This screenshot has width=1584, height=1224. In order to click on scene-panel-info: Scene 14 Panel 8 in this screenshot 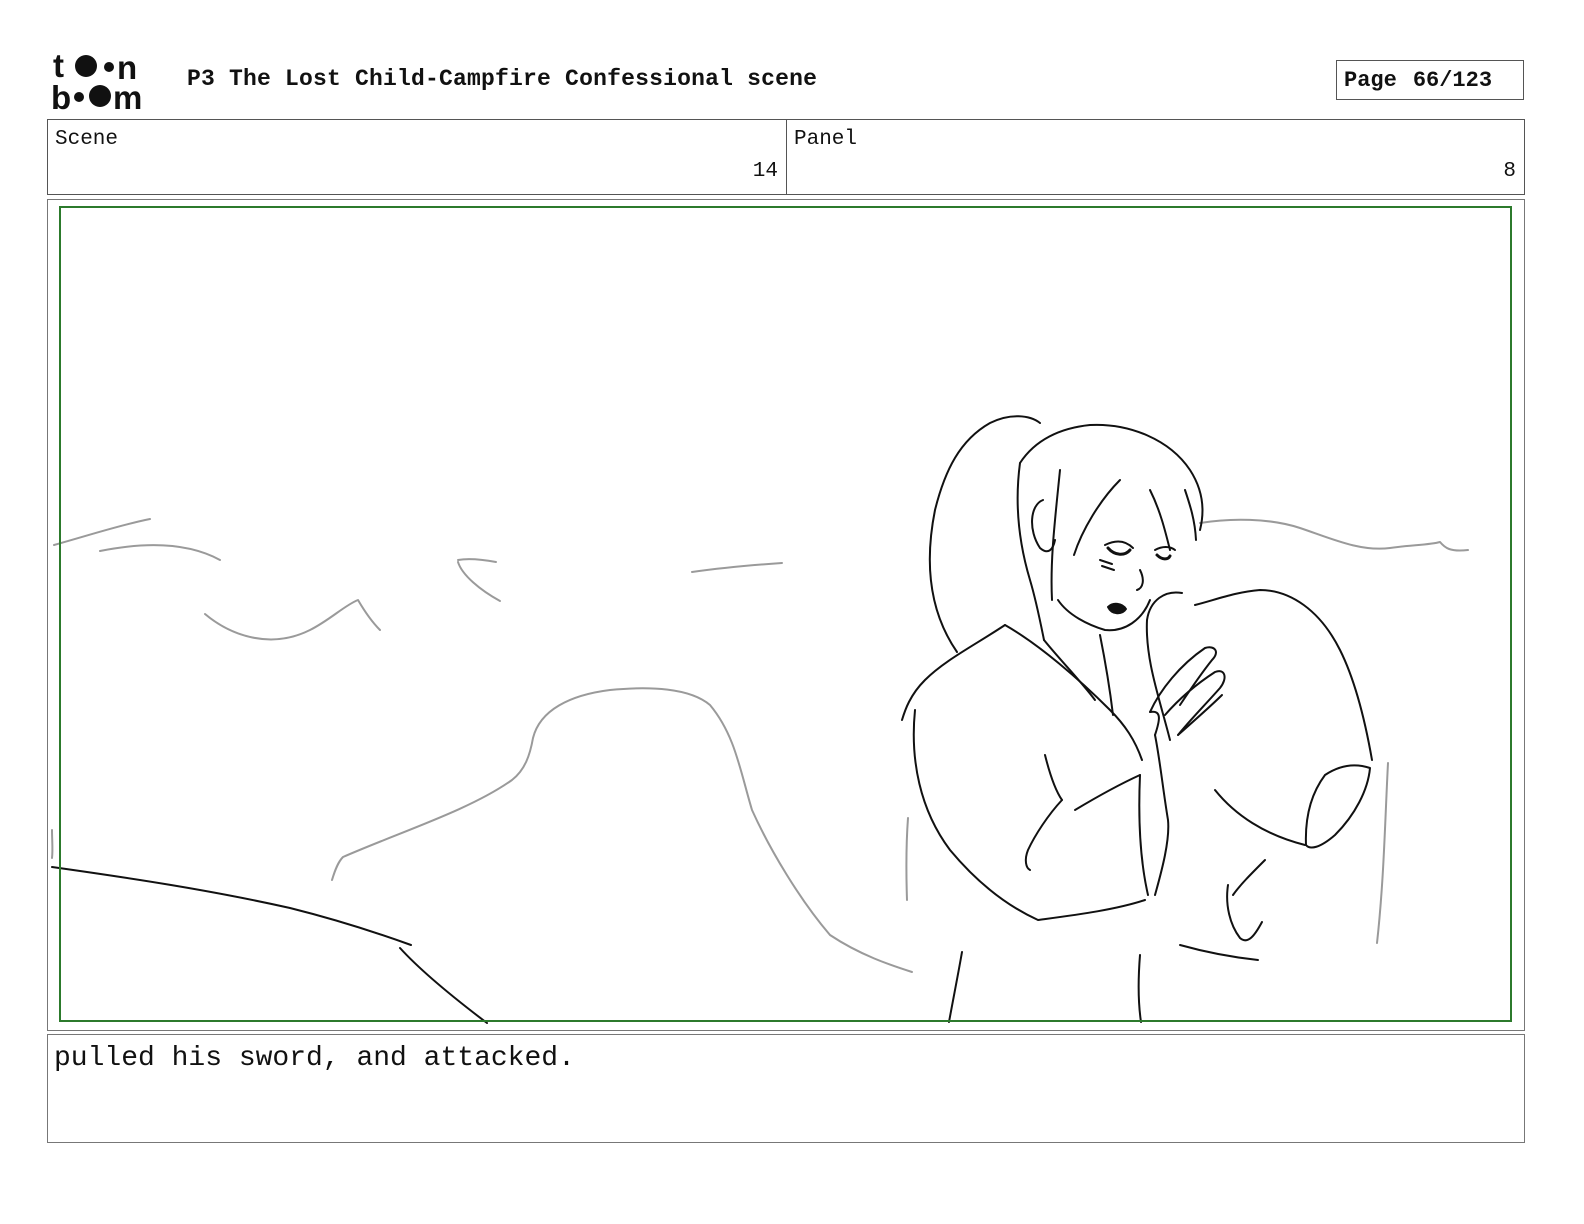, I will do `click(786, 157)`.